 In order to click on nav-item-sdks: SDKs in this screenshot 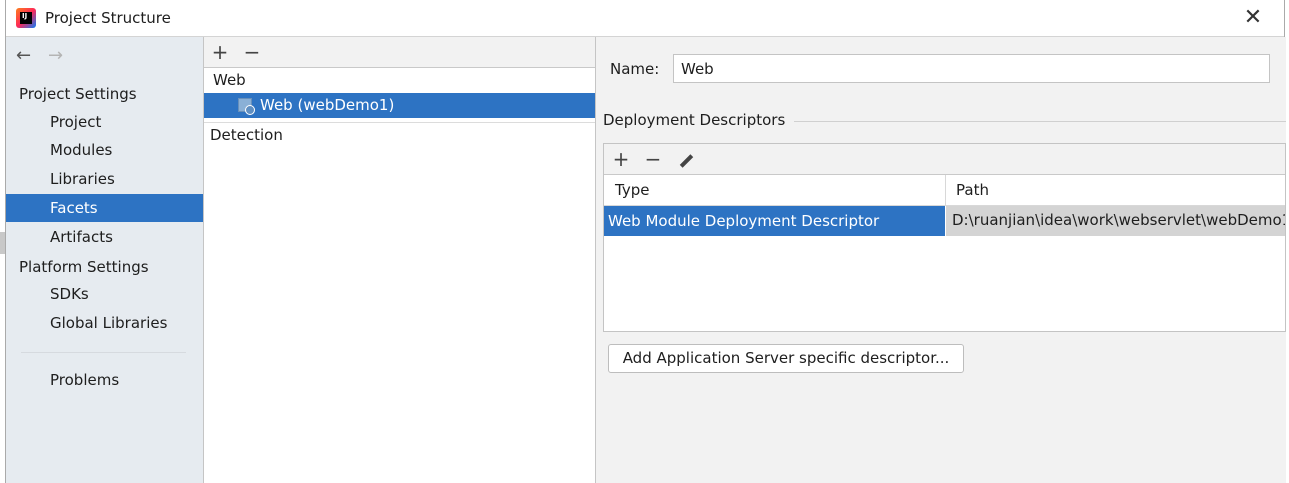, I will do `click(104, 294)`.